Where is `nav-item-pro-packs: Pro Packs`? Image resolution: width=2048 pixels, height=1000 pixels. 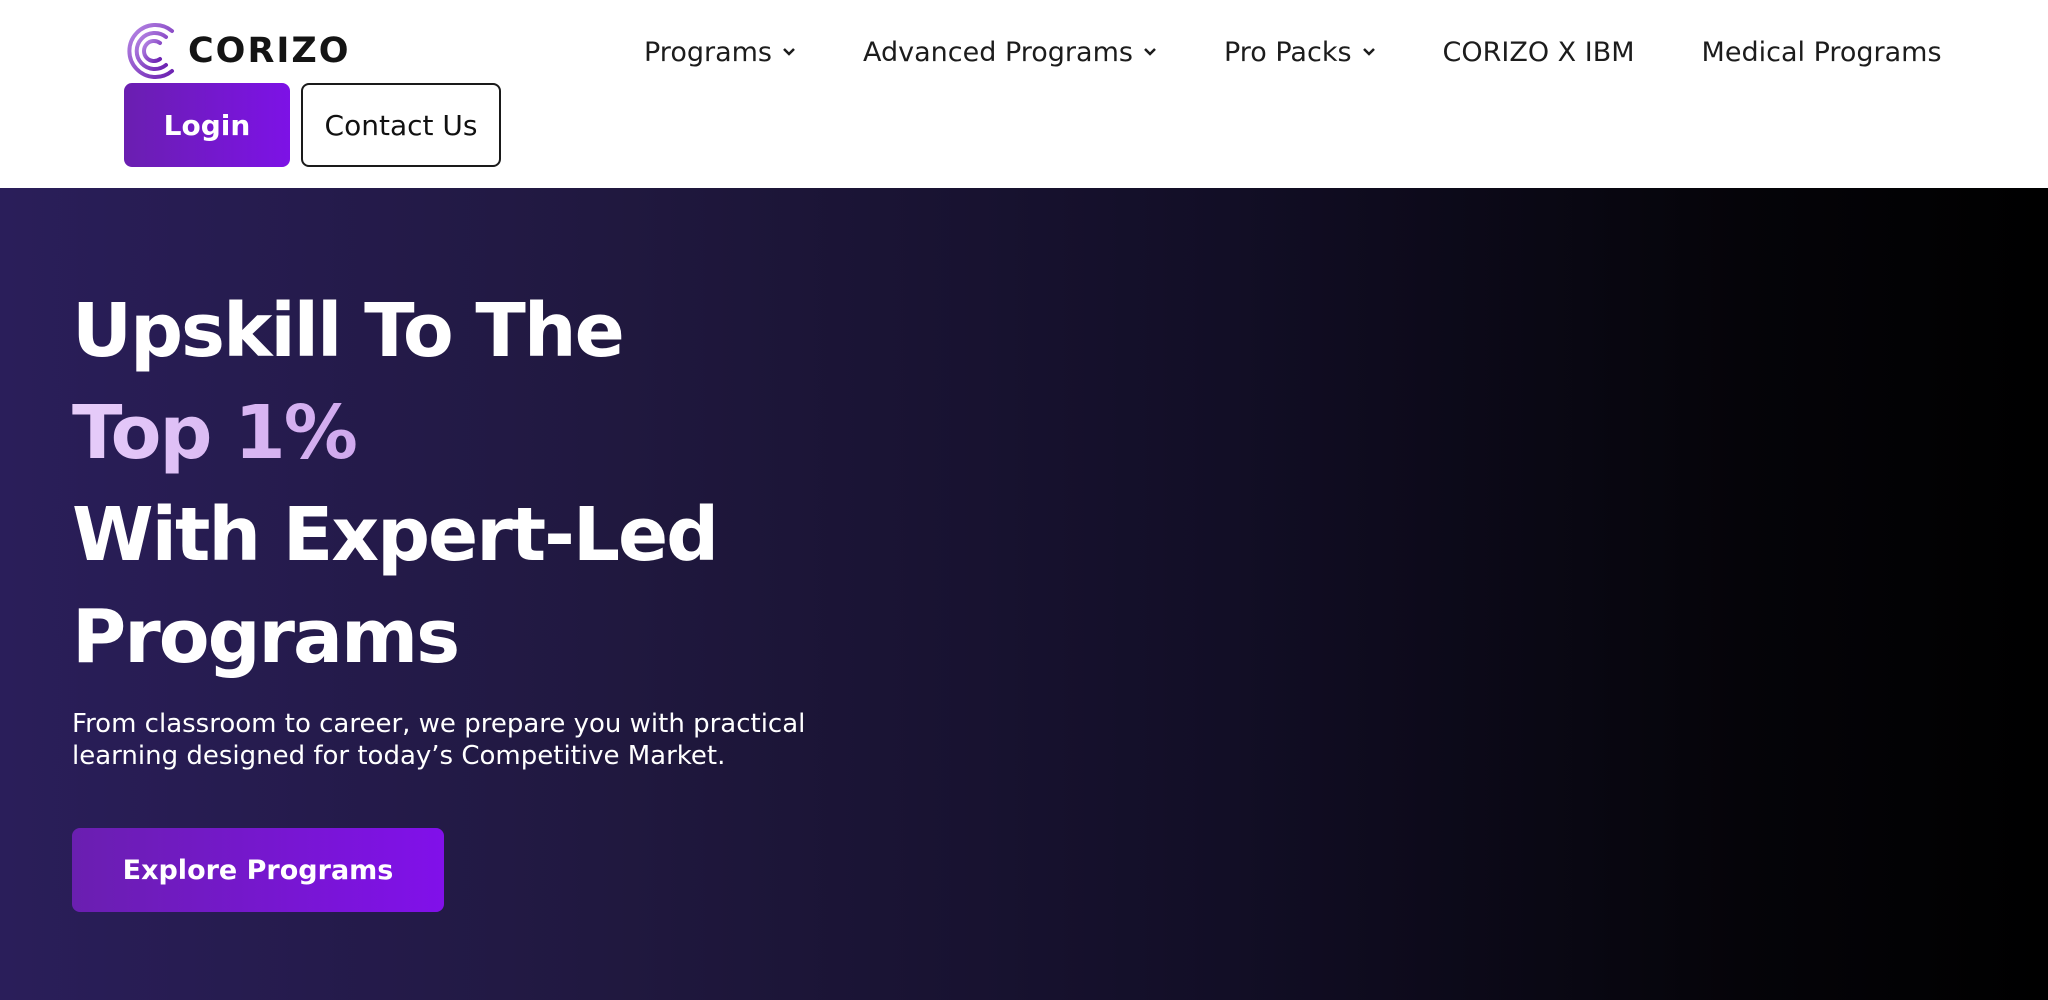
nav-item-pro-packs: Pro Packs is located at coordinates (1300, 52).